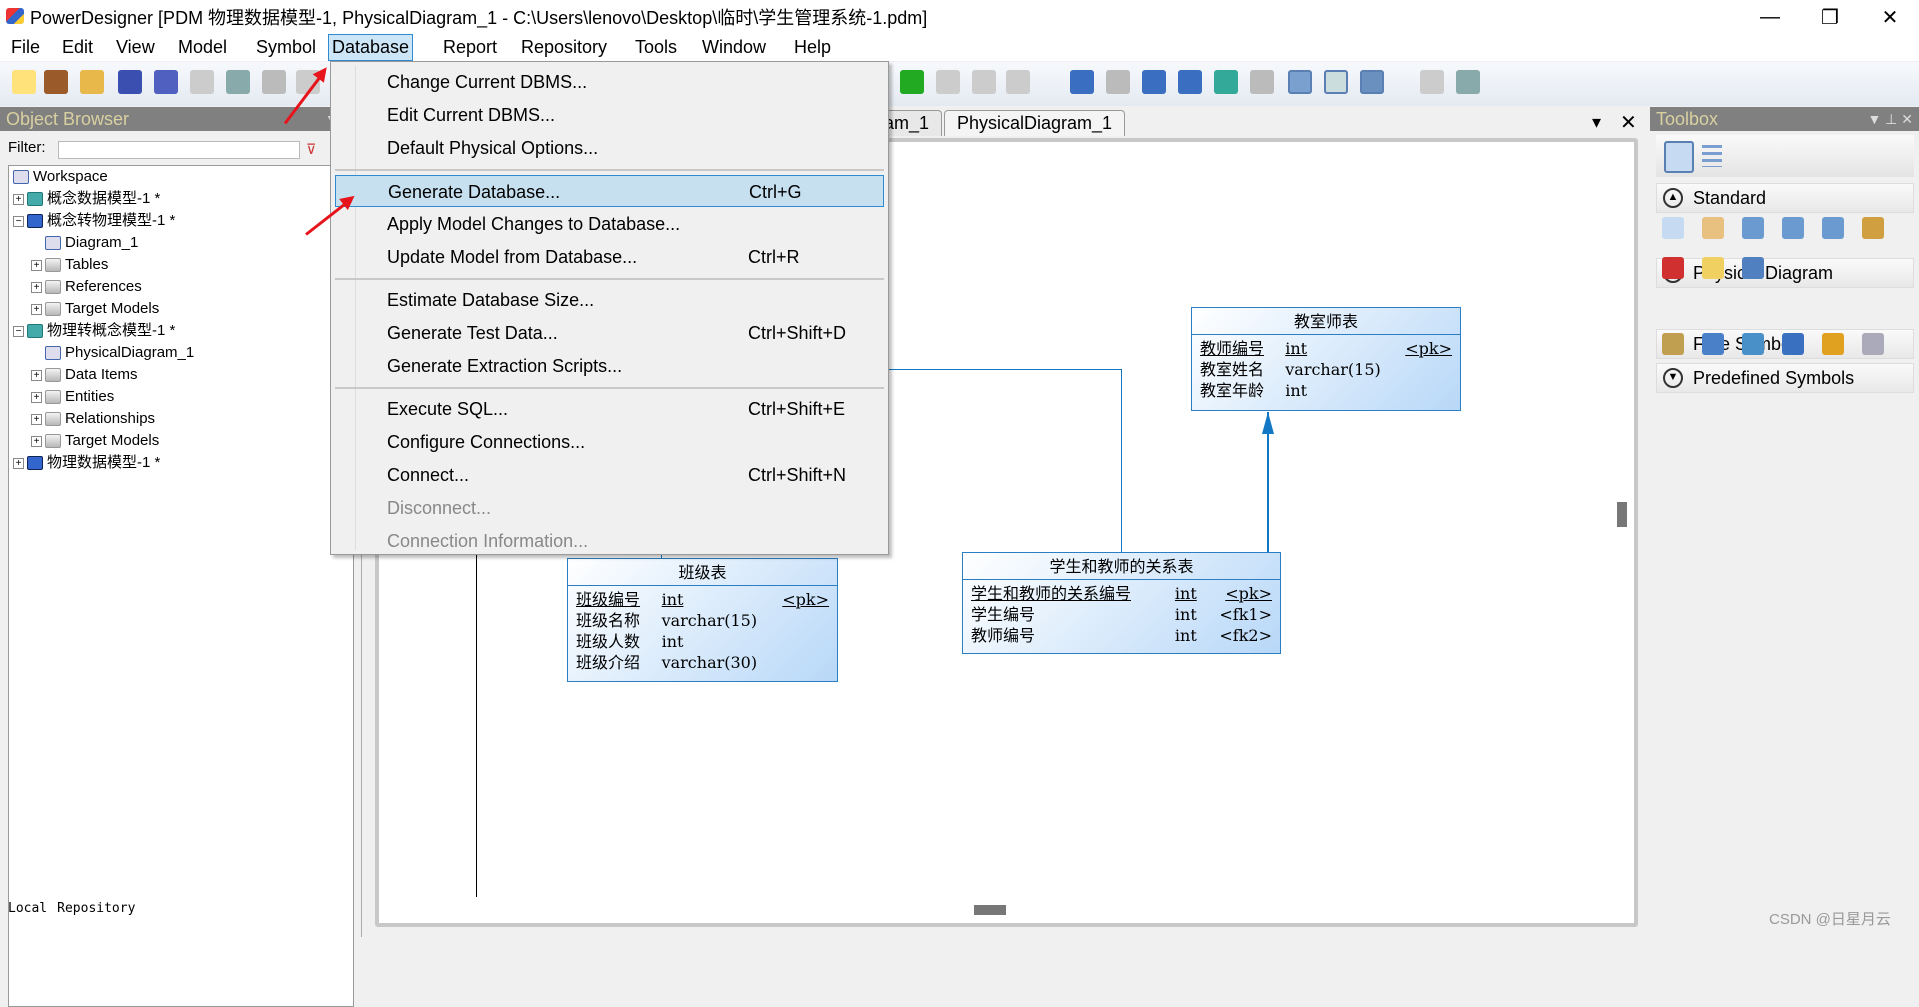 The width and height of the screenshot is (1919, 1007). What do you see at coordinates (1890, 119) in the screenshot?
I see `panel-controls-icon: ▼ ⊥ ✕` at bounding box center [1890, 119].